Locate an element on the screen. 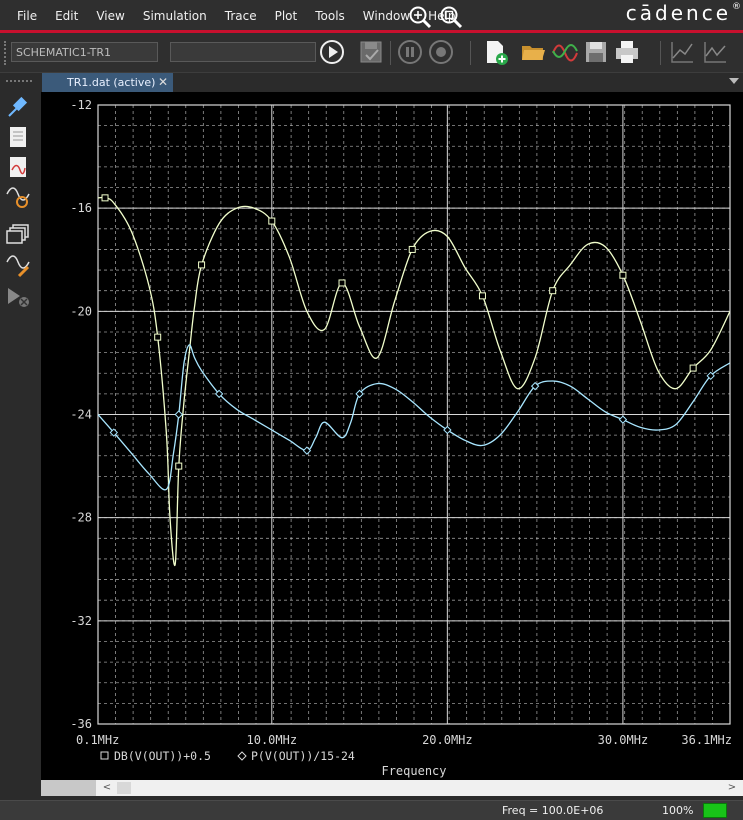  new-file-icon is located at coordinates (495, 52).